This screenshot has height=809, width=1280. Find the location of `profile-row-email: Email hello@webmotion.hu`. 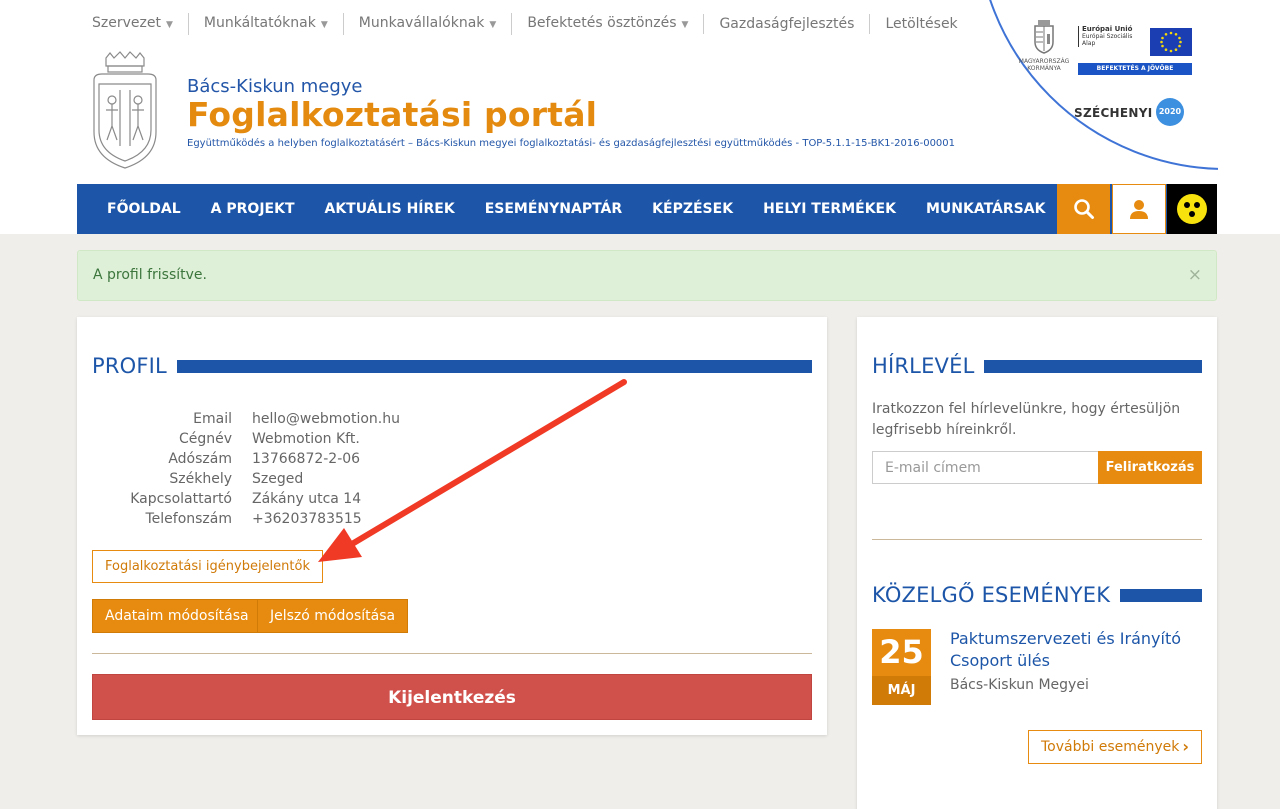

profile-row-email: Email hello@webmotion.hu is located at coordinates (296, 419).